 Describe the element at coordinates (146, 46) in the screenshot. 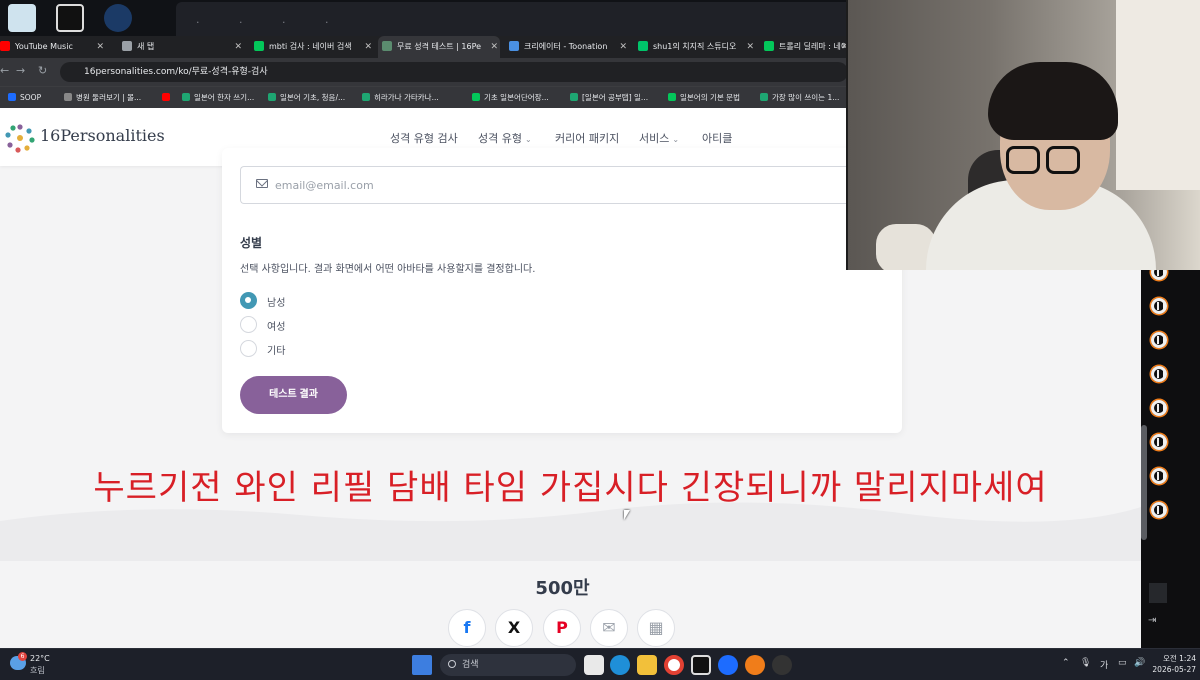

I see `tab-label: 새 탭` at that location.